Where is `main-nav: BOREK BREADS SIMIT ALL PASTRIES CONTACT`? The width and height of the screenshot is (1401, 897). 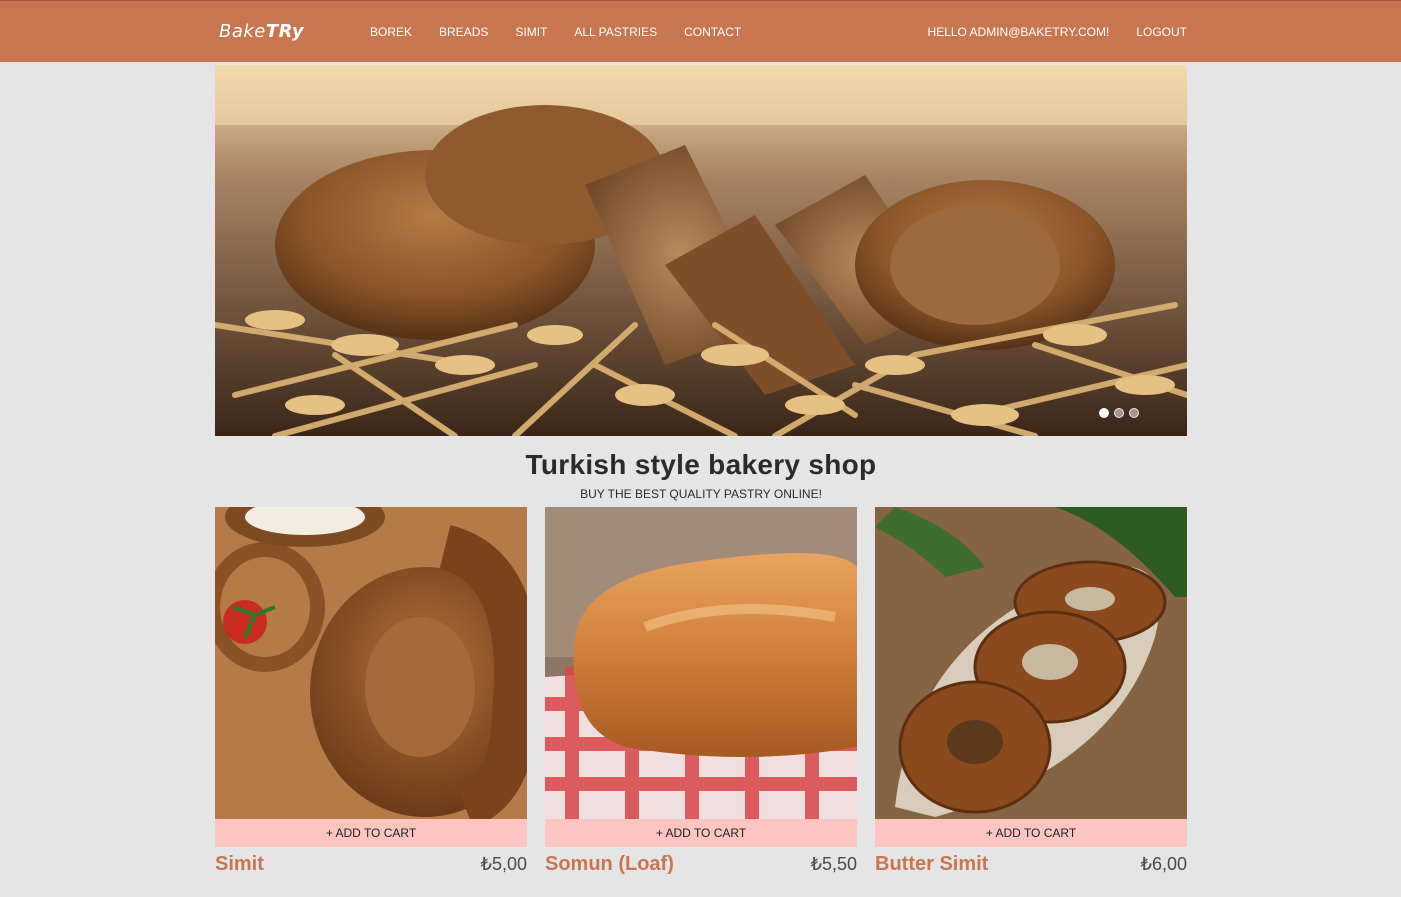
main-nav: BOREK BREADS SIMIT ALL PASTRIES CONTACT is located at coordinates (569, 32).